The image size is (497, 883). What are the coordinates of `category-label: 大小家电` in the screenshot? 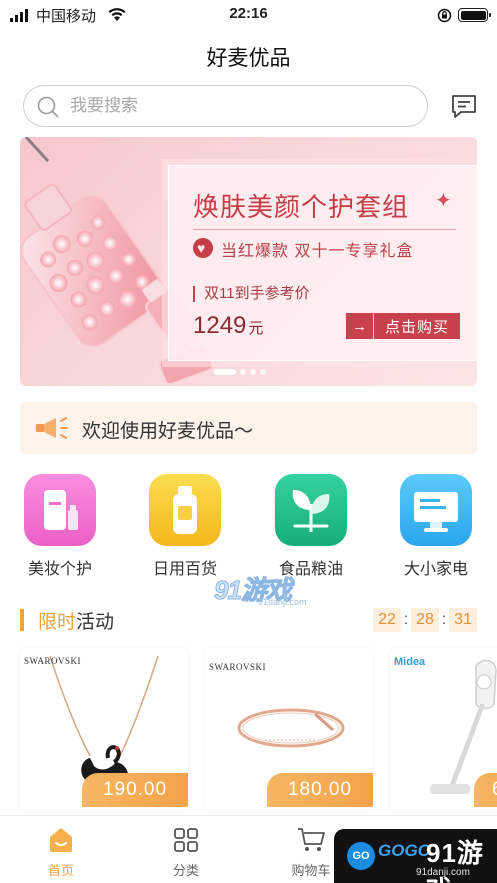 It's located at (435, 569).